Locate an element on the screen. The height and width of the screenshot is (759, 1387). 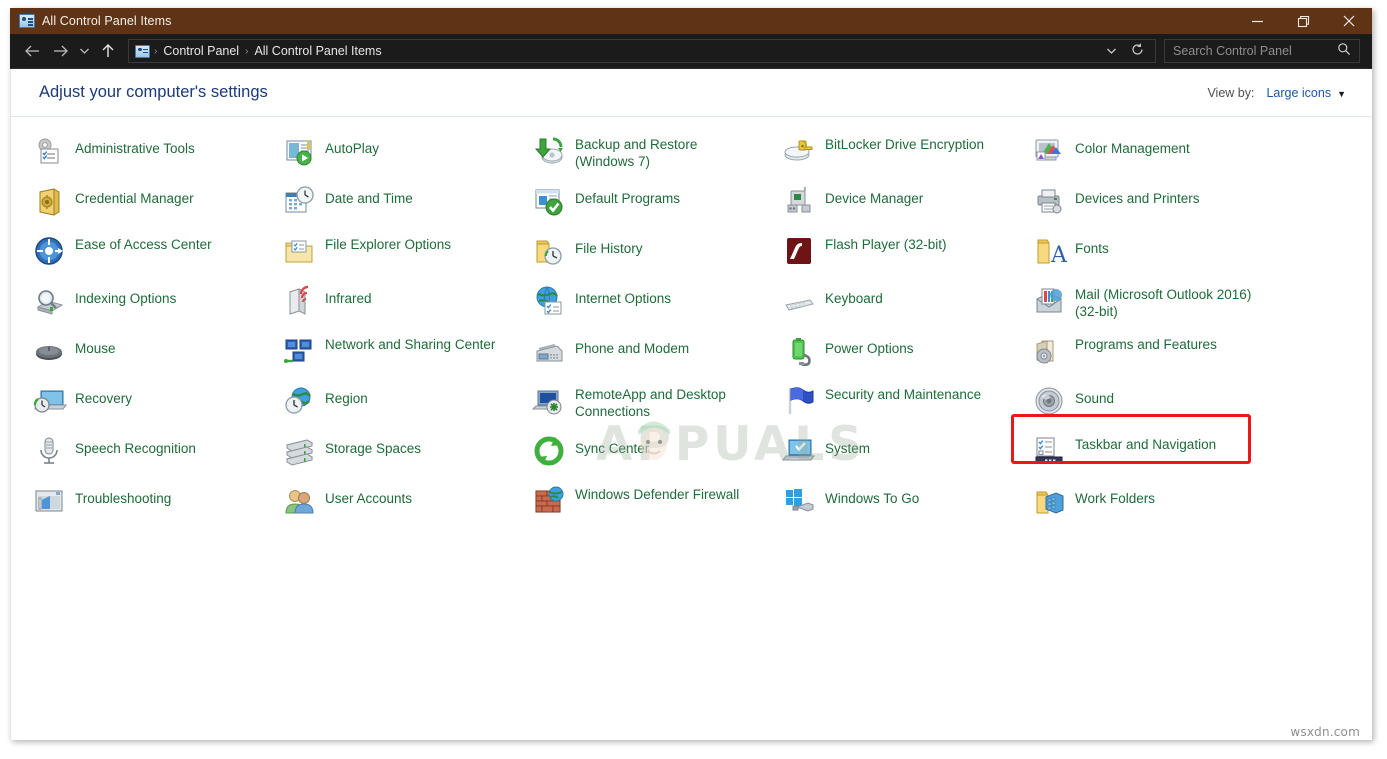
control-panel-item: Color Management is located at coordinates (1158, 156).